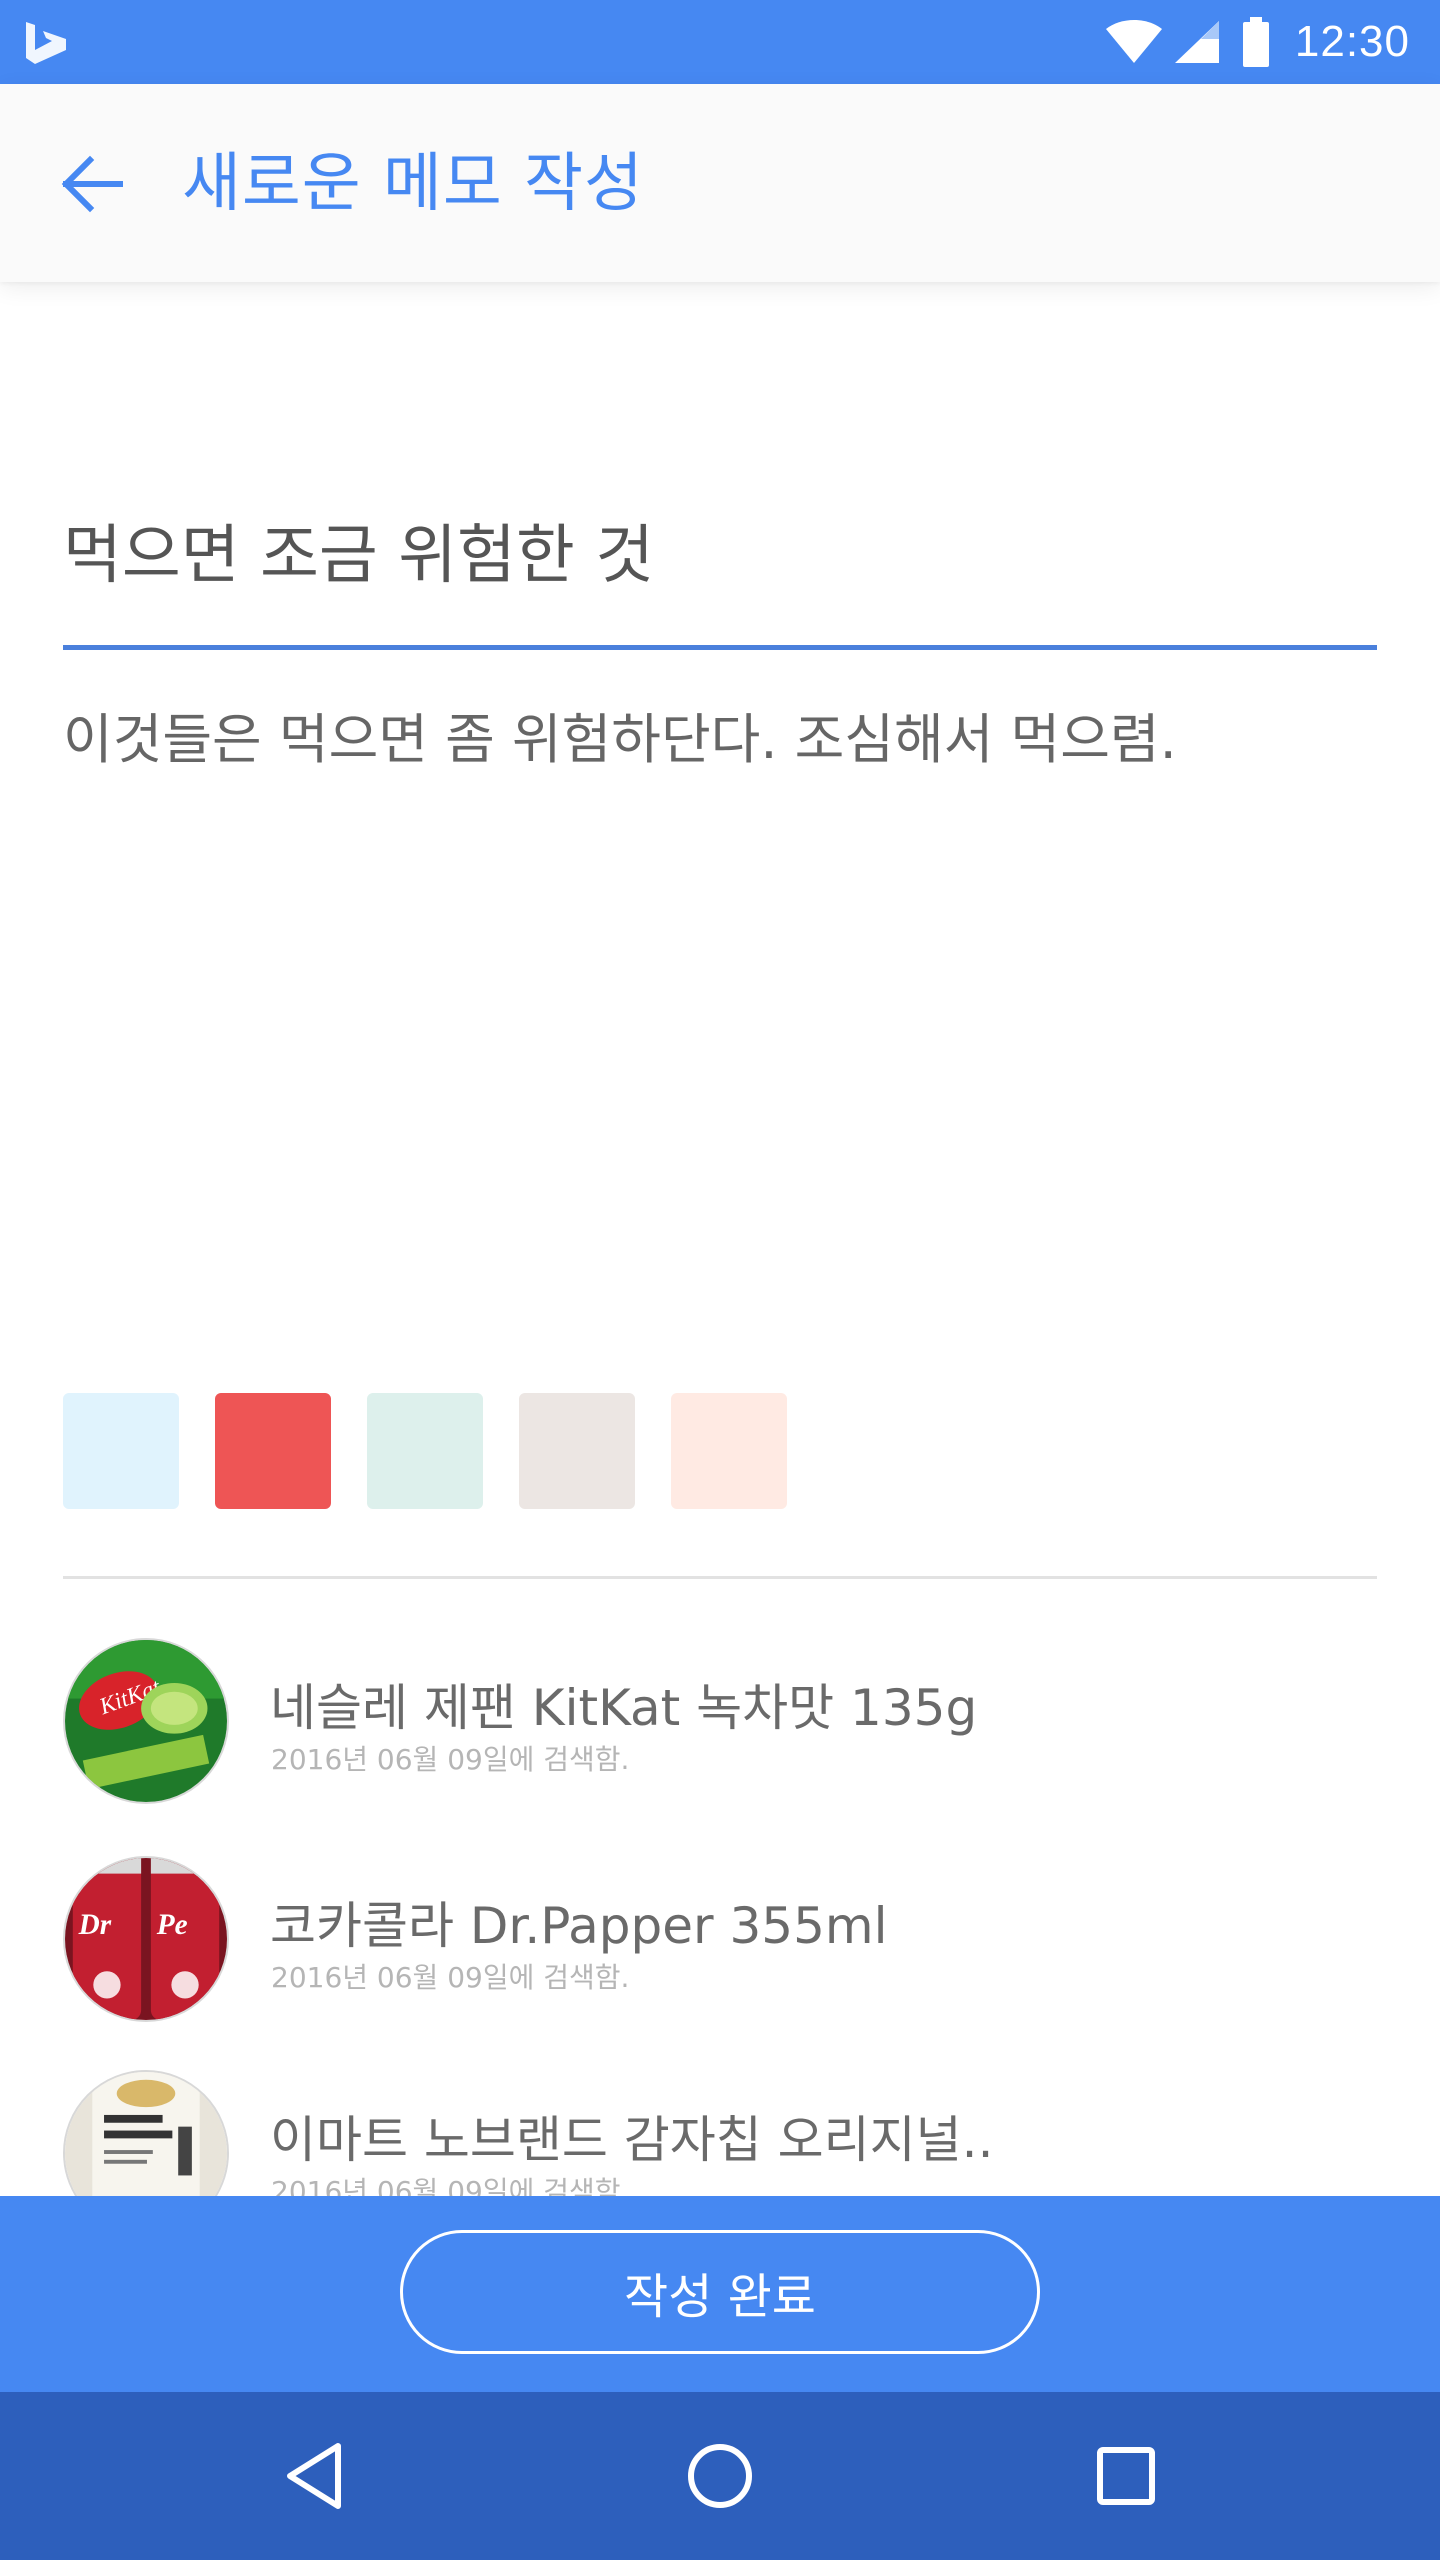 This screenshot has height=2560, width=1440. Describe the element at coordinates (1133, 41) in the screenshot. I see `wifi-icon` at that location.